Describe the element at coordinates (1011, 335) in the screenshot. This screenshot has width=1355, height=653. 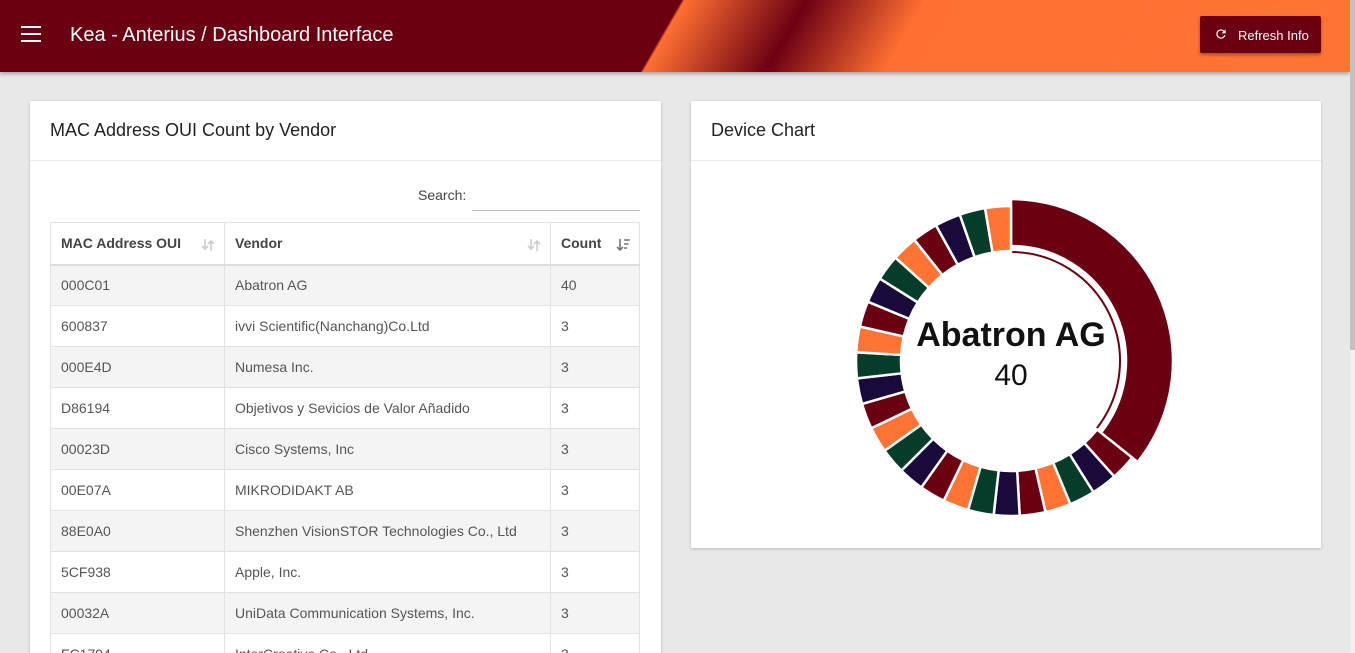
I see `center-label: Abatron AG` at that location.